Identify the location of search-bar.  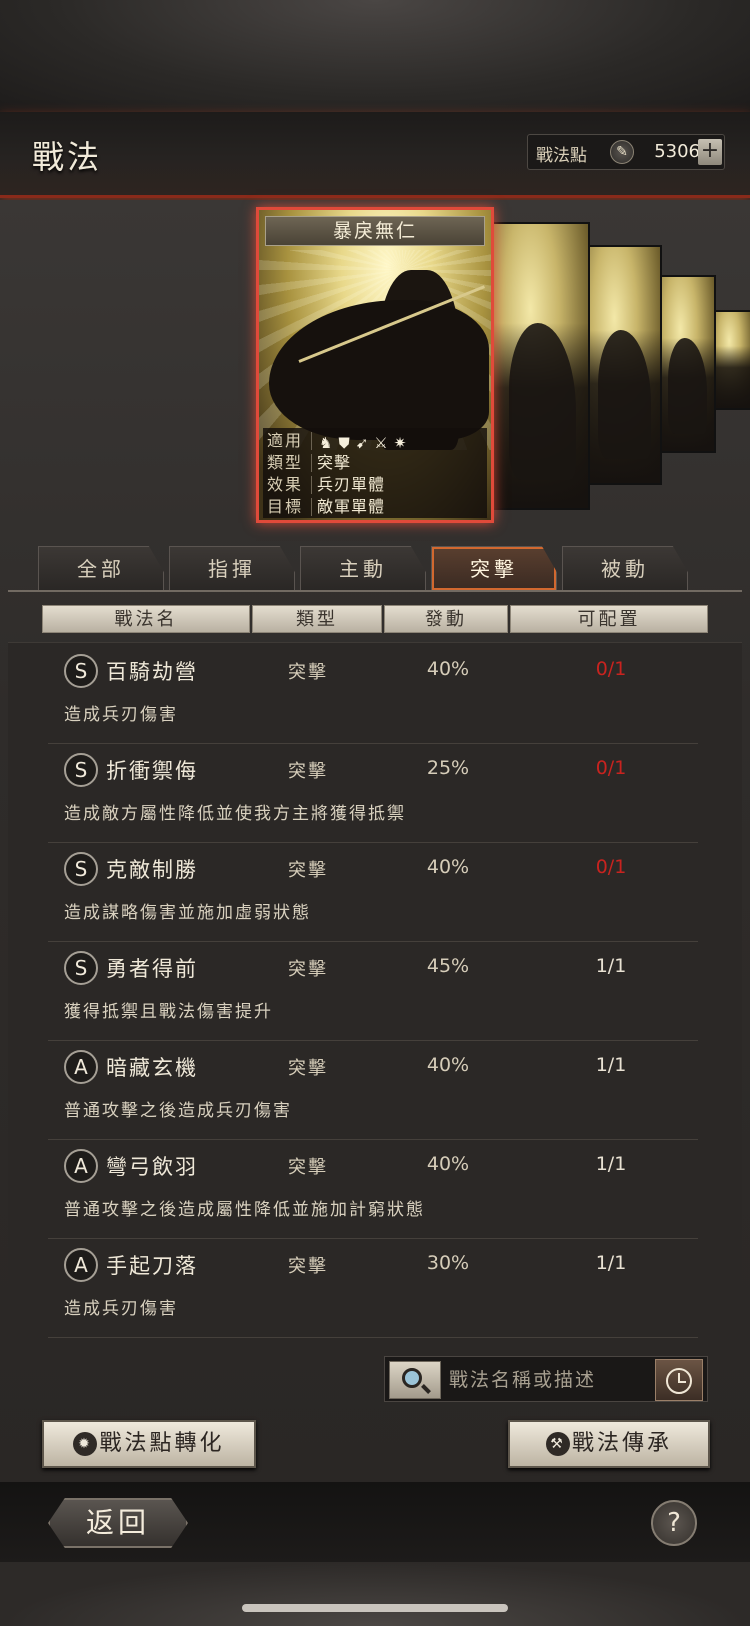
(546, 1379).